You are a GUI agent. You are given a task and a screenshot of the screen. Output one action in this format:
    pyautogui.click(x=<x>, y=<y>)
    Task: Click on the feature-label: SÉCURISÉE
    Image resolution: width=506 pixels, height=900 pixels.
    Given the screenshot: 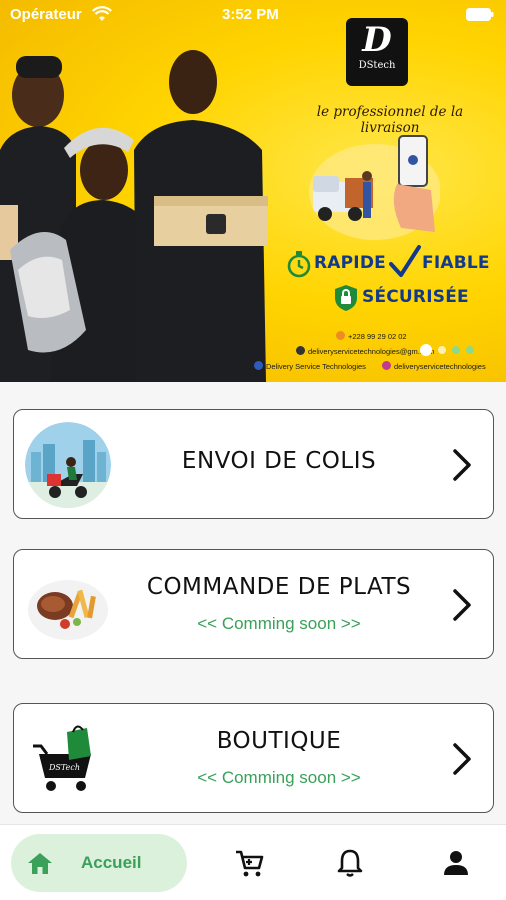 What is the action you would take?
    pyautogui.click(x=415, y=297)
    